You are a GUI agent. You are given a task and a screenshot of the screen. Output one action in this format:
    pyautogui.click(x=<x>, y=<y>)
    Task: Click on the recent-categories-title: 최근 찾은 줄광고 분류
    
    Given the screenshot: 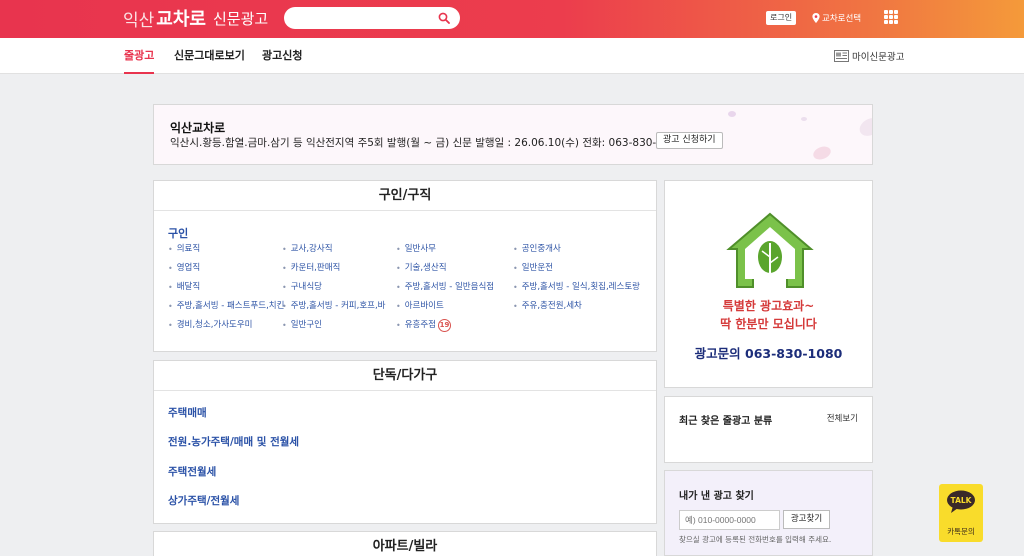 What is the action you would take?
    pyautogui.click(x=726, y=421)
    